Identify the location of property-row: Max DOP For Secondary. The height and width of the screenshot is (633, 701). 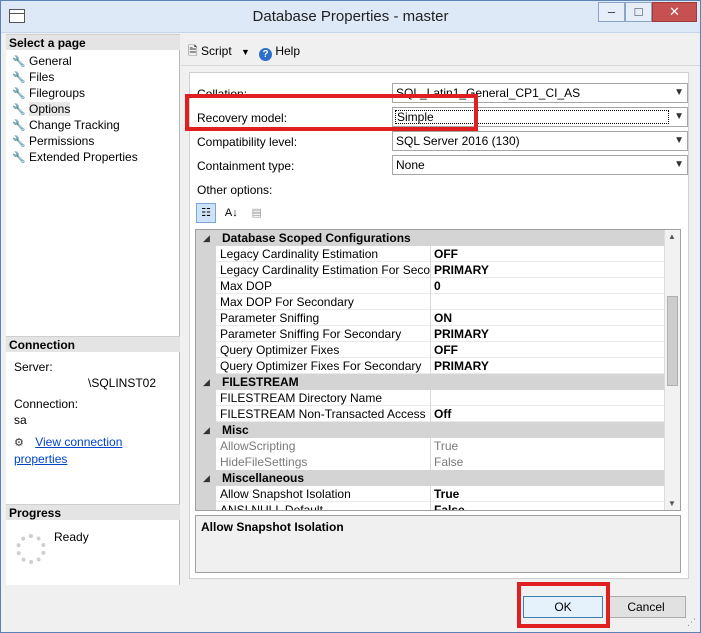
(430, 302).